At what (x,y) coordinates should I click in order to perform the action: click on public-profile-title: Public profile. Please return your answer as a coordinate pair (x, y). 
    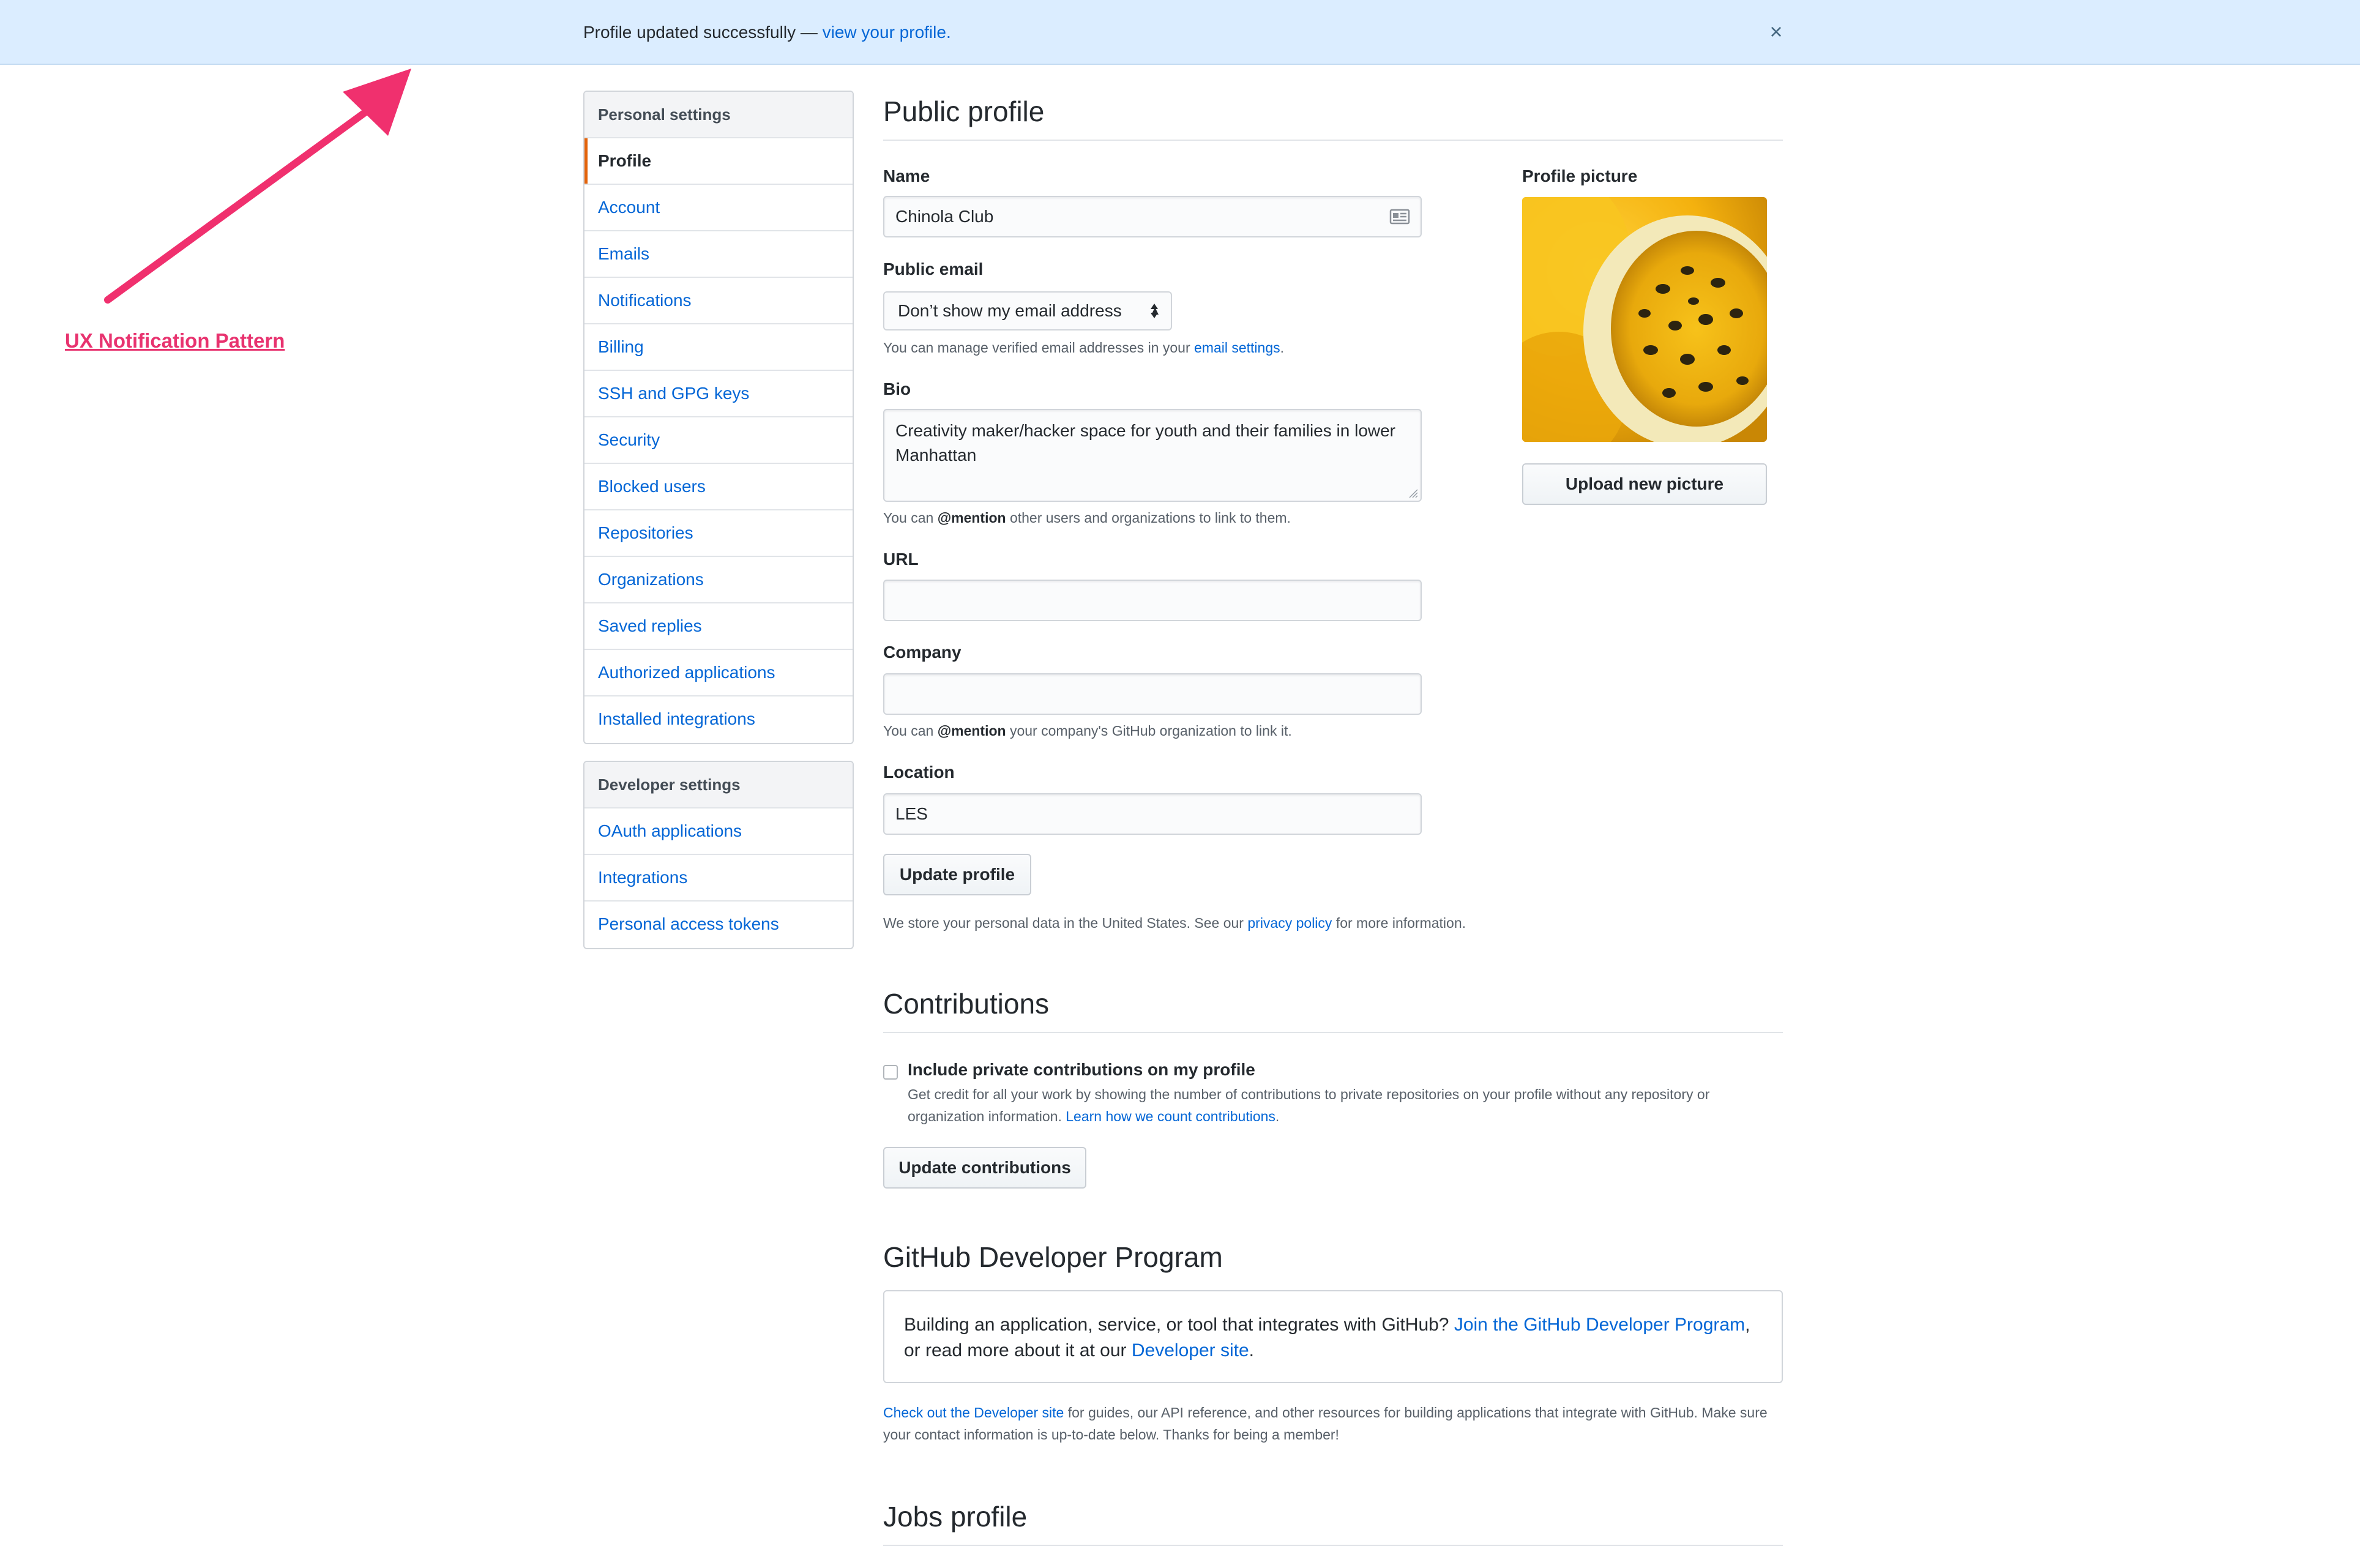
    Looking at the image, I should click on (1333, 117).